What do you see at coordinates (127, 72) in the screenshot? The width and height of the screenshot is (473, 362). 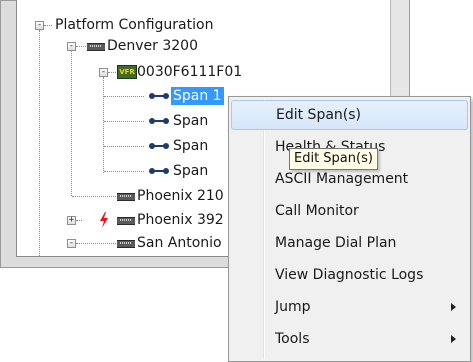 I see `board-icon: VFR` at bounding box center [127, 72].